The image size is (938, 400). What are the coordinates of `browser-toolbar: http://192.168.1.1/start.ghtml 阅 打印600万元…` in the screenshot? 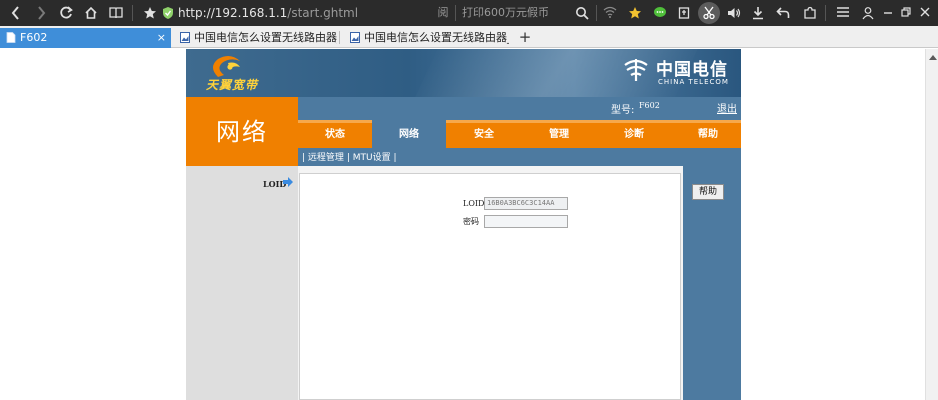 It's located at (469, 13).